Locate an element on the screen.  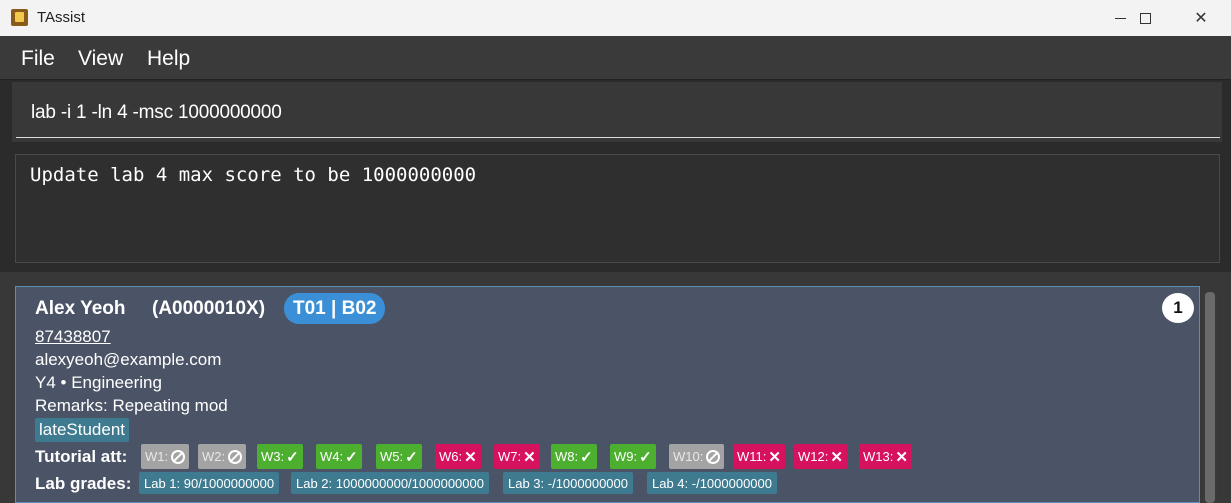
attendance-week: W13: is located at coordinates (878, 456).